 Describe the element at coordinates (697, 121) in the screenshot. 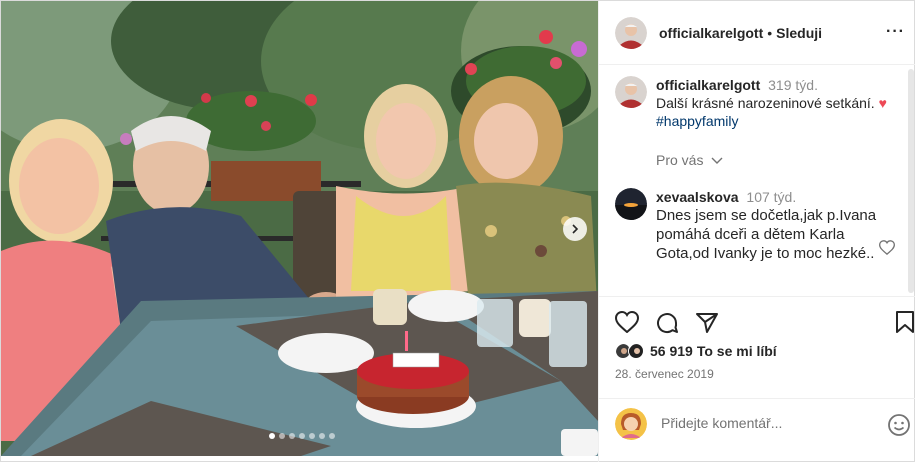

I see `hashtag-link: #happyfamily` at that location.